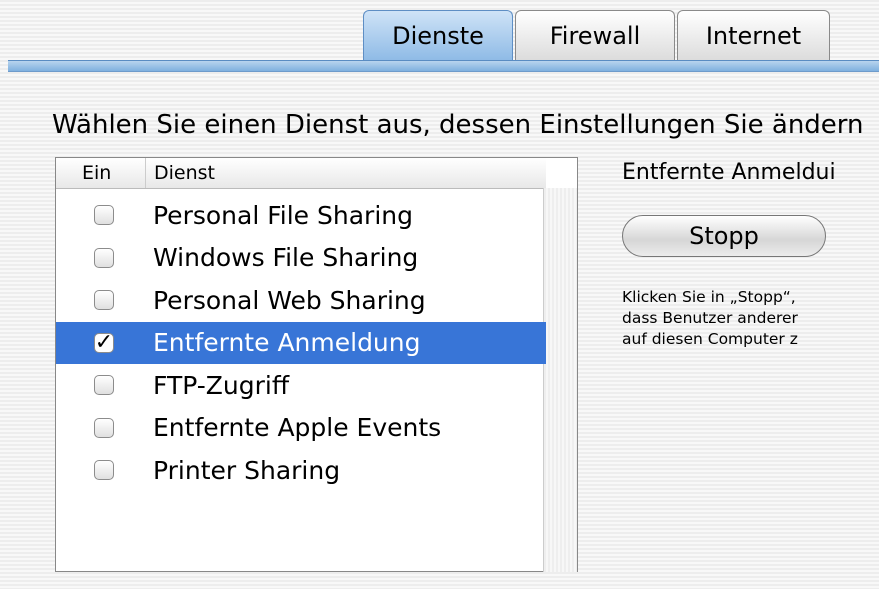 This screenshot has height=589, width=879. Describe the element at coordinates (301, 385) in the screenshot. I see `list-item: FTP-Zugriff` at that location.